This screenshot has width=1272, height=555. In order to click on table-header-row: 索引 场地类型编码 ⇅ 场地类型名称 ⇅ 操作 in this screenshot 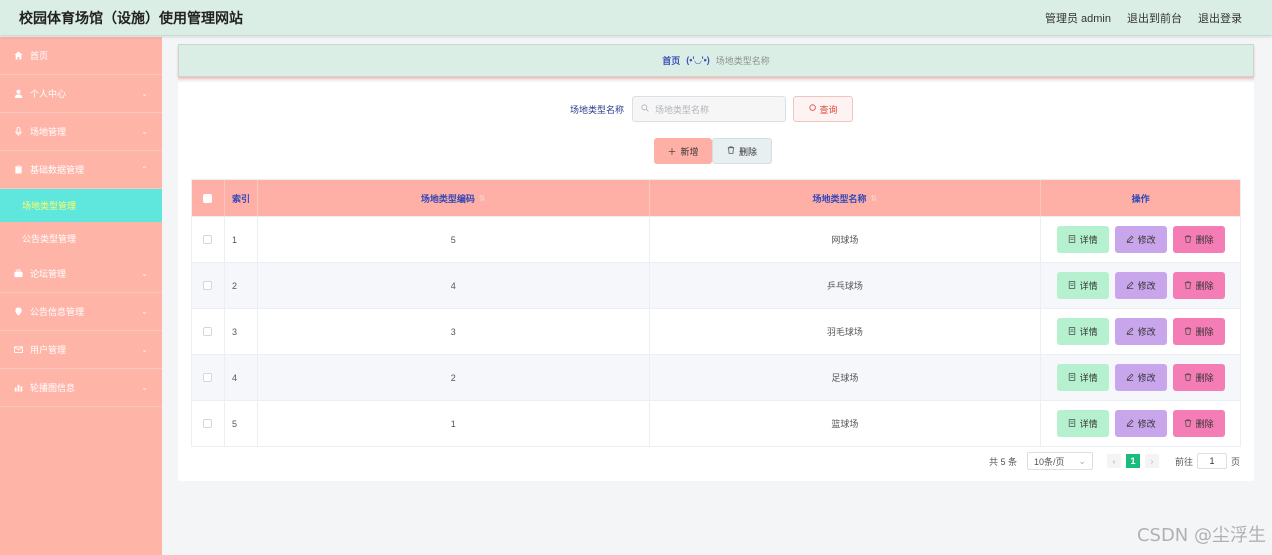, I will do `click(716, 198)`.